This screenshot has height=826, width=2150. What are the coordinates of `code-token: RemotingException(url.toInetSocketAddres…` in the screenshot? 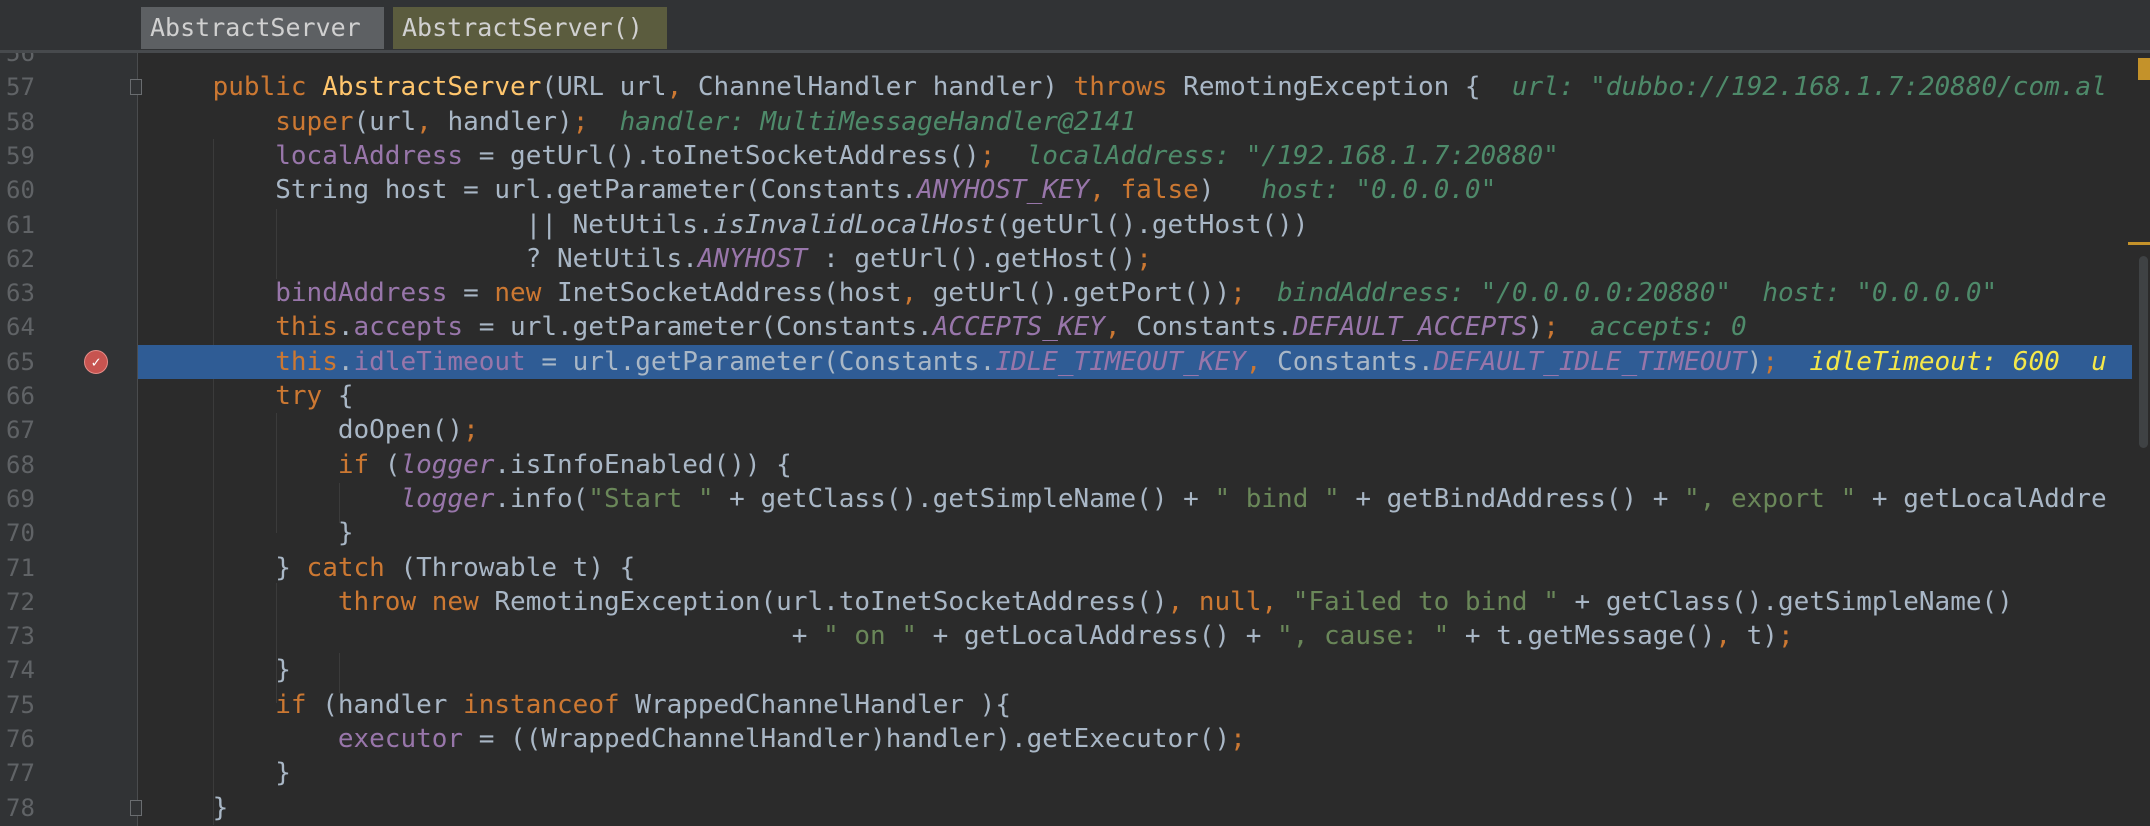 It's located at (831, 601).